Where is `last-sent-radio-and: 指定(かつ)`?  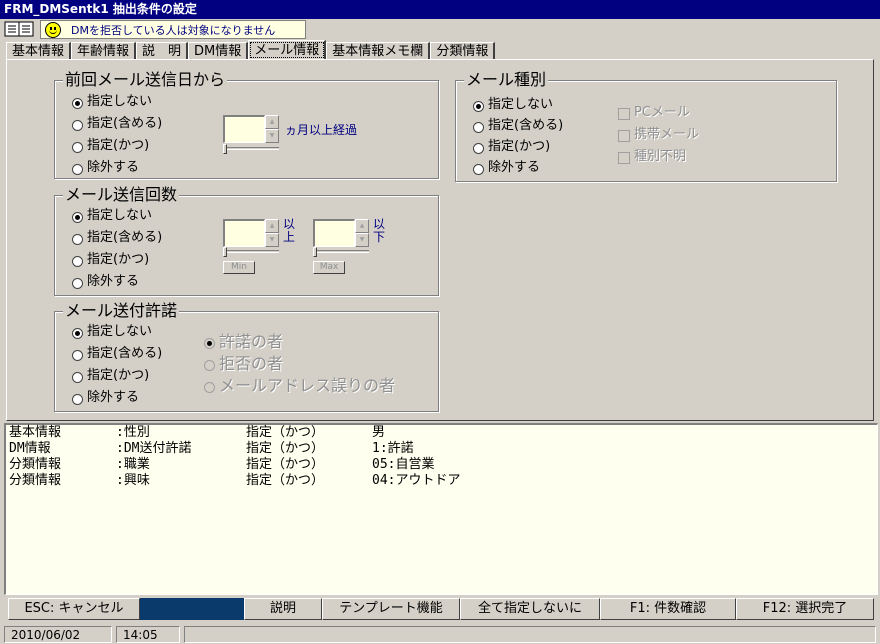
last-sent-radio-and: 指定(かつ) is located at coordinates (110, 146).